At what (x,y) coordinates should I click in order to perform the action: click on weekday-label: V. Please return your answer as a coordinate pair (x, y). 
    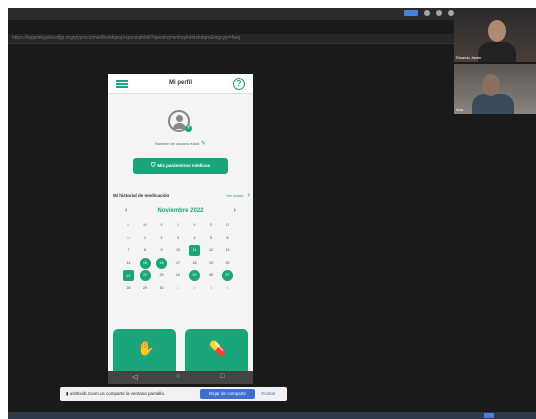
    Looking at the image, I should click on (194, 225).